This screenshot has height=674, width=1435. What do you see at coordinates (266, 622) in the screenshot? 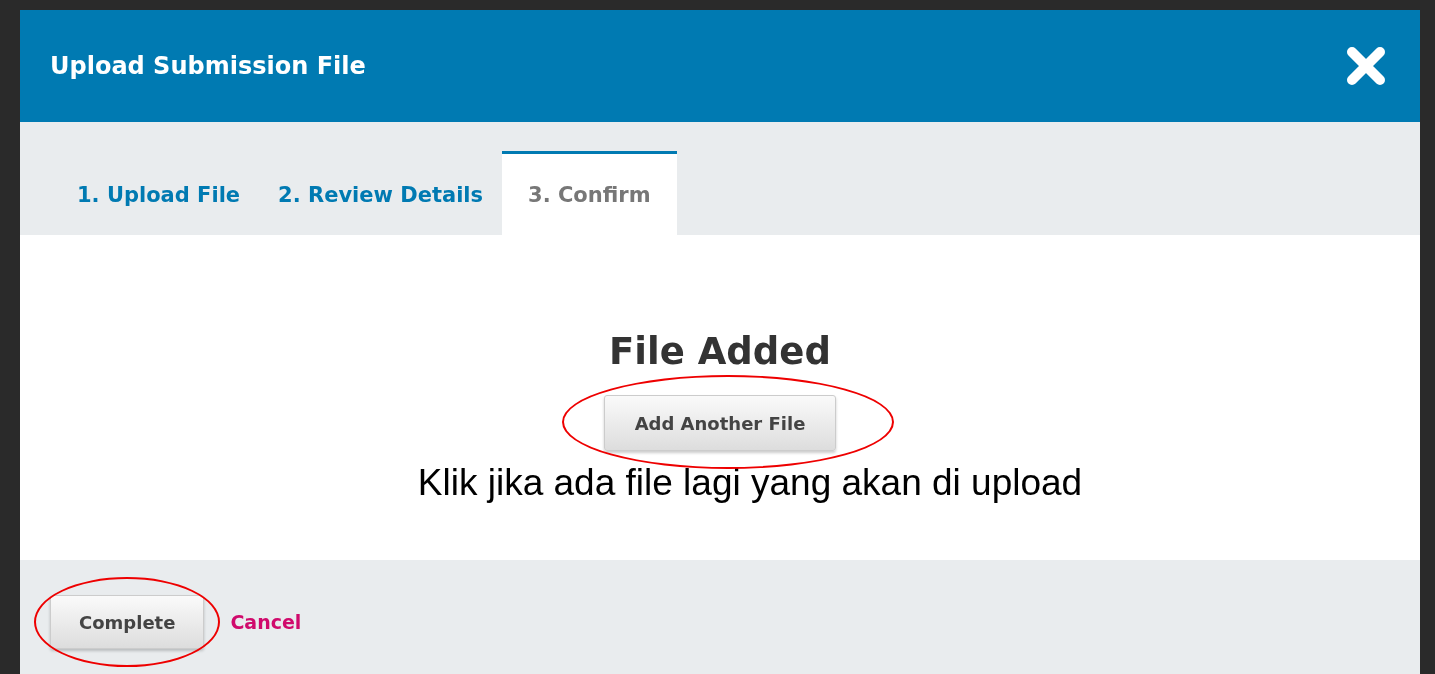
I see `cancel-link: Cancel` at bounding box center [266, 622].